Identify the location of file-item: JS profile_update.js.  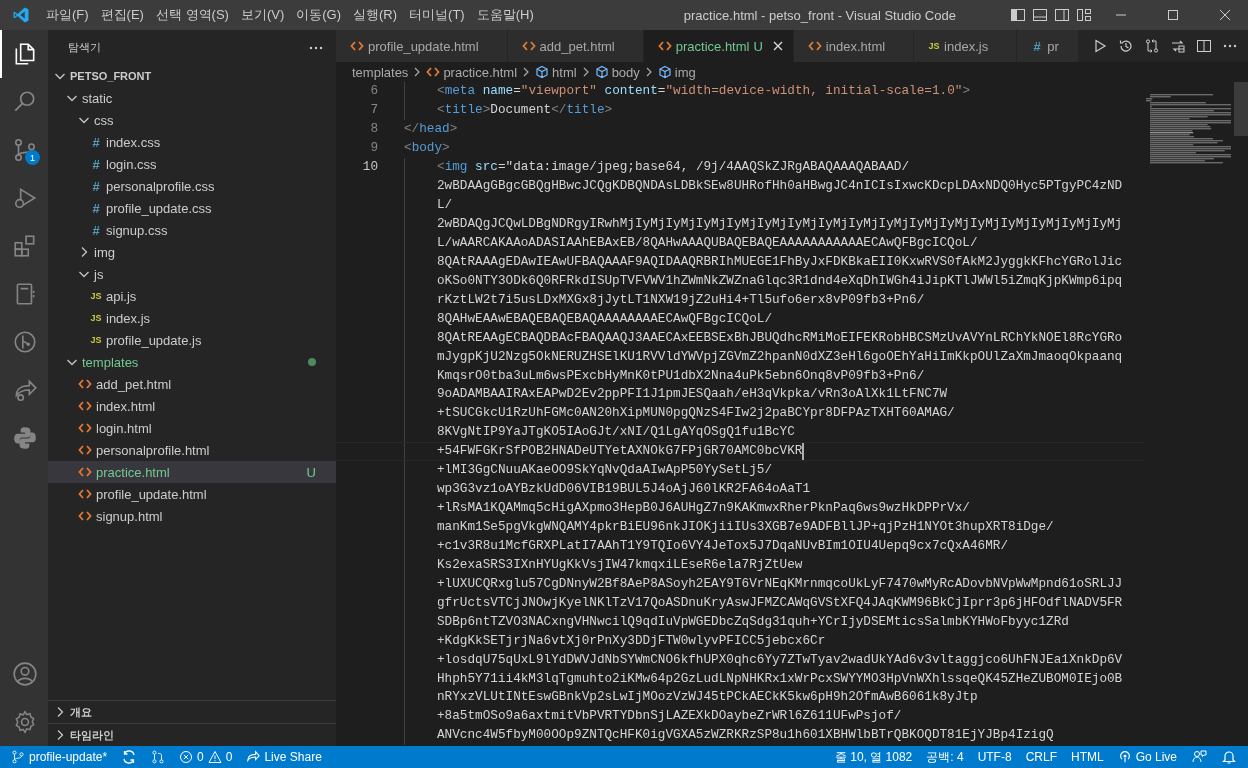
(192, 340).